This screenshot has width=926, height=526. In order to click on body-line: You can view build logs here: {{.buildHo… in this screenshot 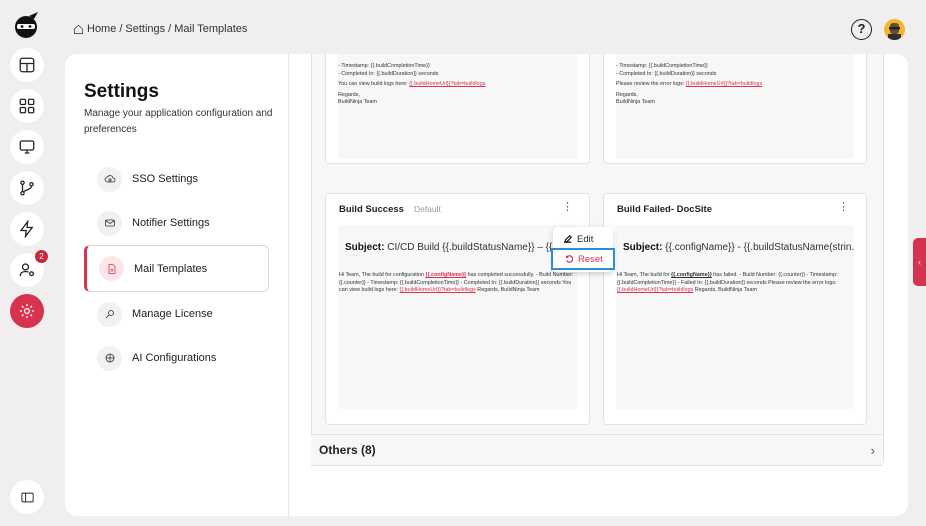, I will do `click(457, 85)`.